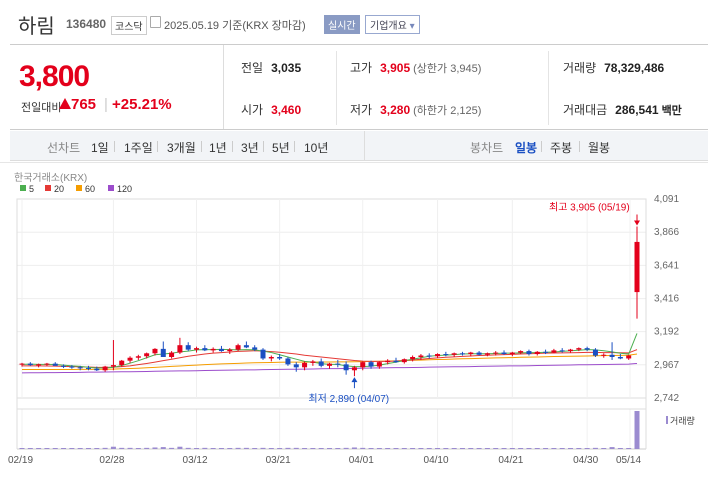 This screenshot has width=708, height=479. I want to click on tab-1w: 1주일, so click(138, 147).